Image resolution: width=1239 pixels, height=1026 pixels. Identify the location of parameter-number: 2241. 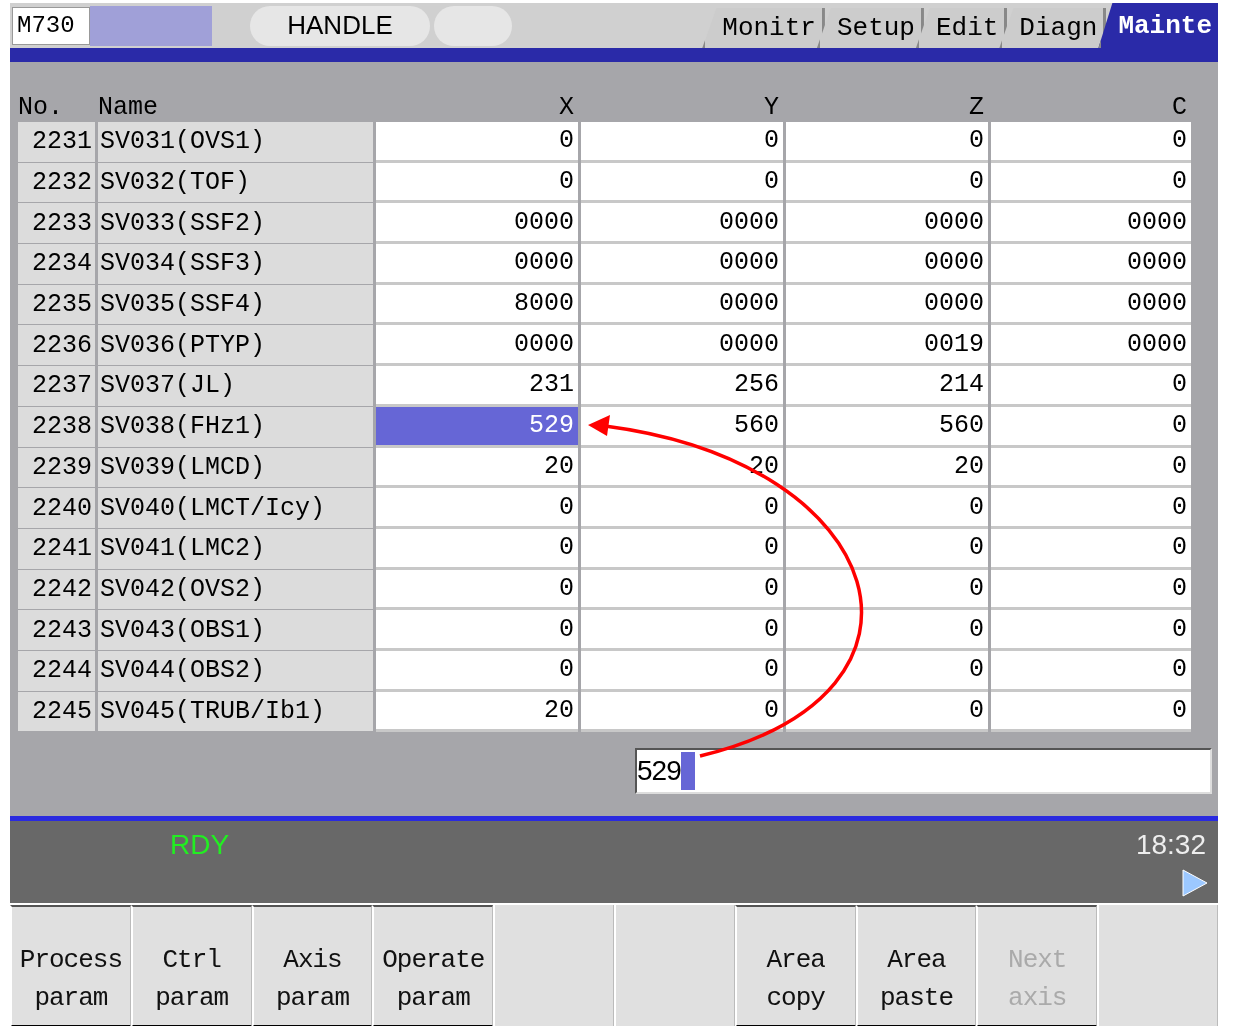
(56, 549).